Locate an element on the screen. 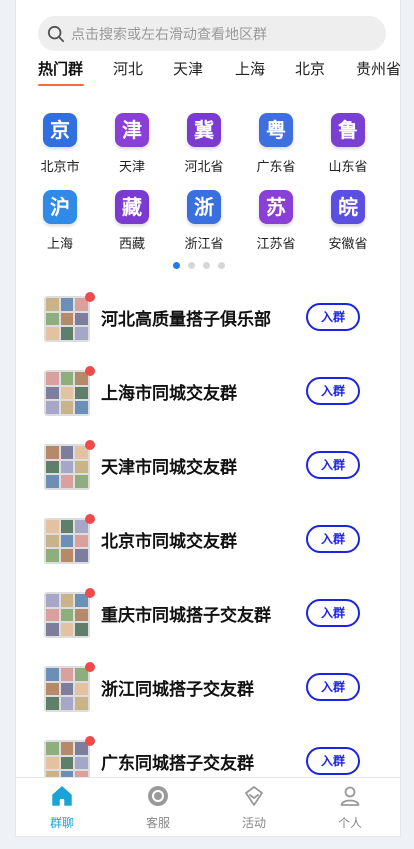 This screenshot has height=849, width=414. province-name: 广东省 is located at coordinates (276, 167).